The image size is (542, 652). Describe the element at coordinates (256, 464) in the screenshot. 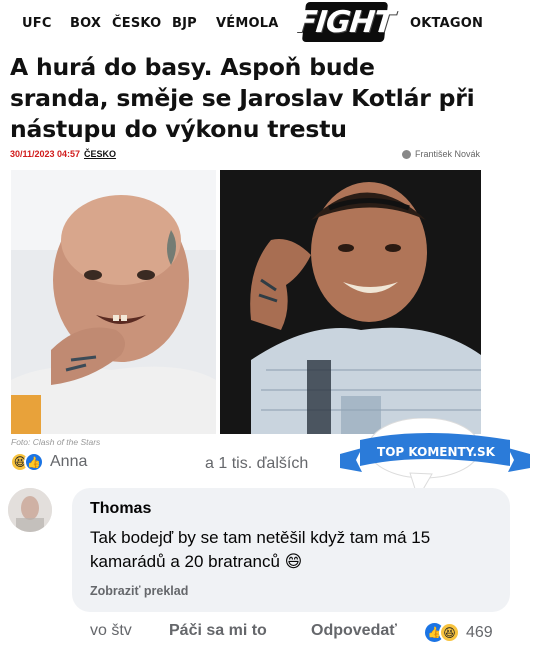

I see `reaction-more-count: a 1 tis. ďalších` at that location.